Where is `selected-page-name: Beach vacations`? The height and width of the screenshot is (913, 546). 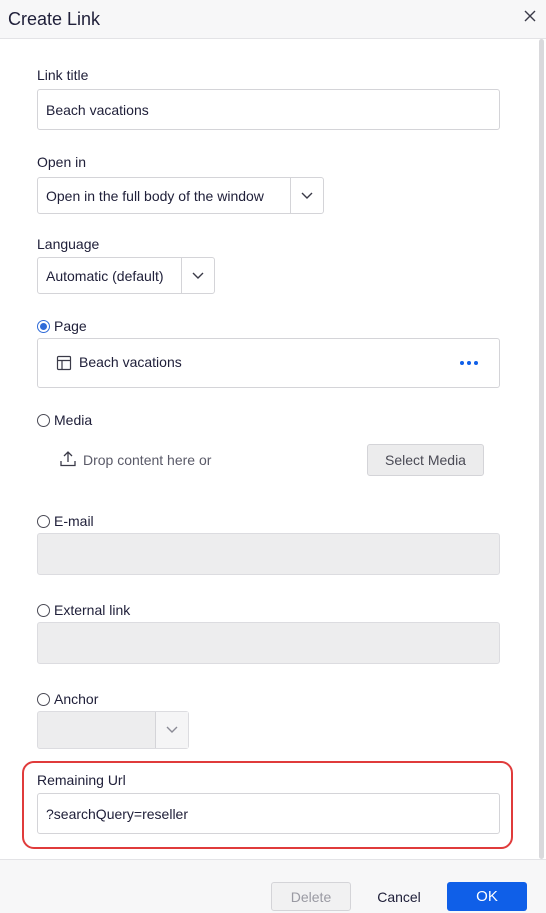 selected-page-name: Beach vacations is located at coordinates (130, 362).